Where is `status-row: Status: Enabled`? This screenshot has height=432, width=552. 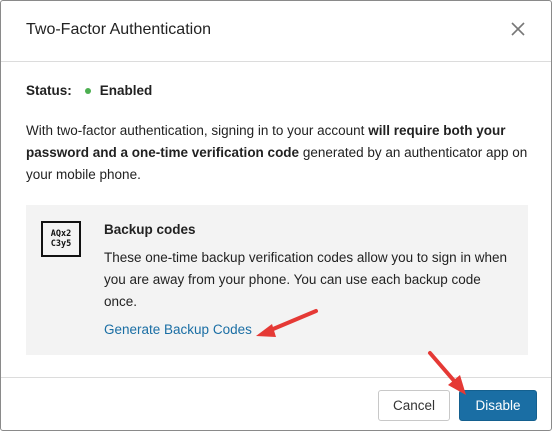
status-row: Status: Enabled is located at coordinates (89, 90).